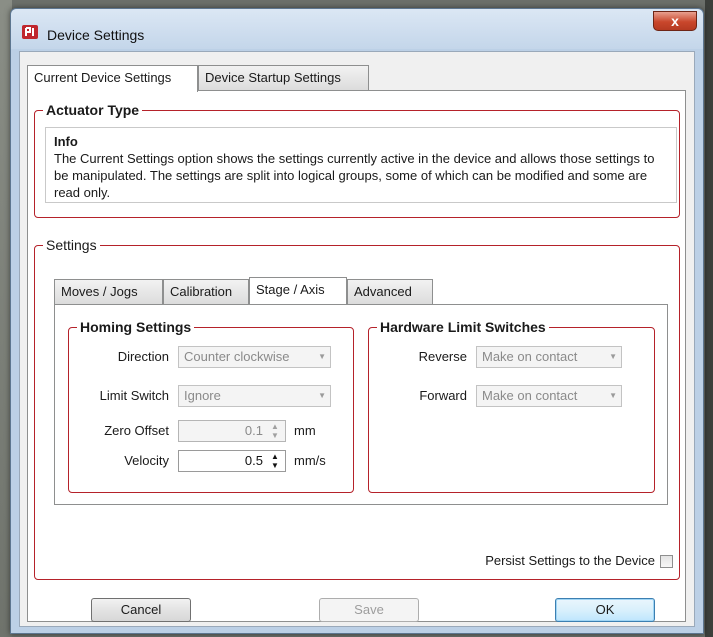 This screenshot has width=713, height=637. Describe the element at coordinates (253, 430) in the screenshot. I see `zero-offset-value: 0.1` at that location.